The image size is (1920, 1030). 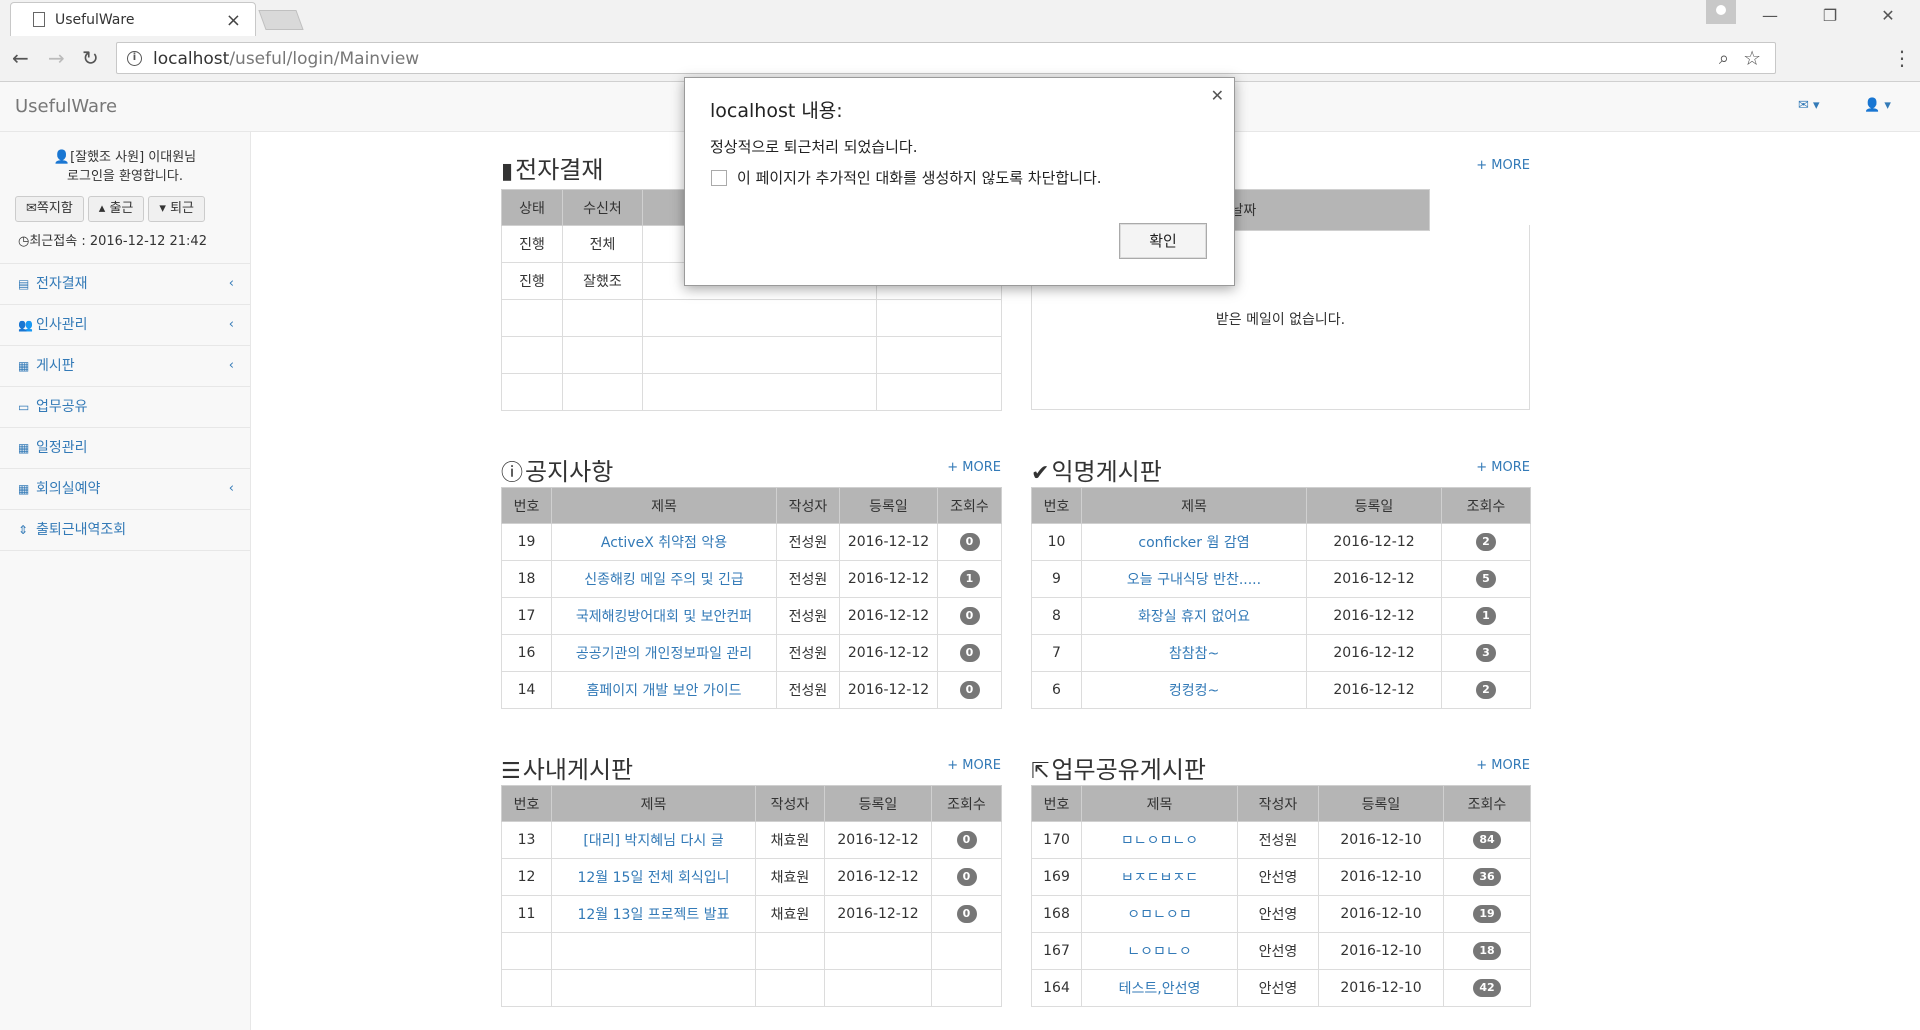 I want to click on post-title-link: ㅁㄴㅇㅁㄴㅇ, so click(x=1159, y=840).